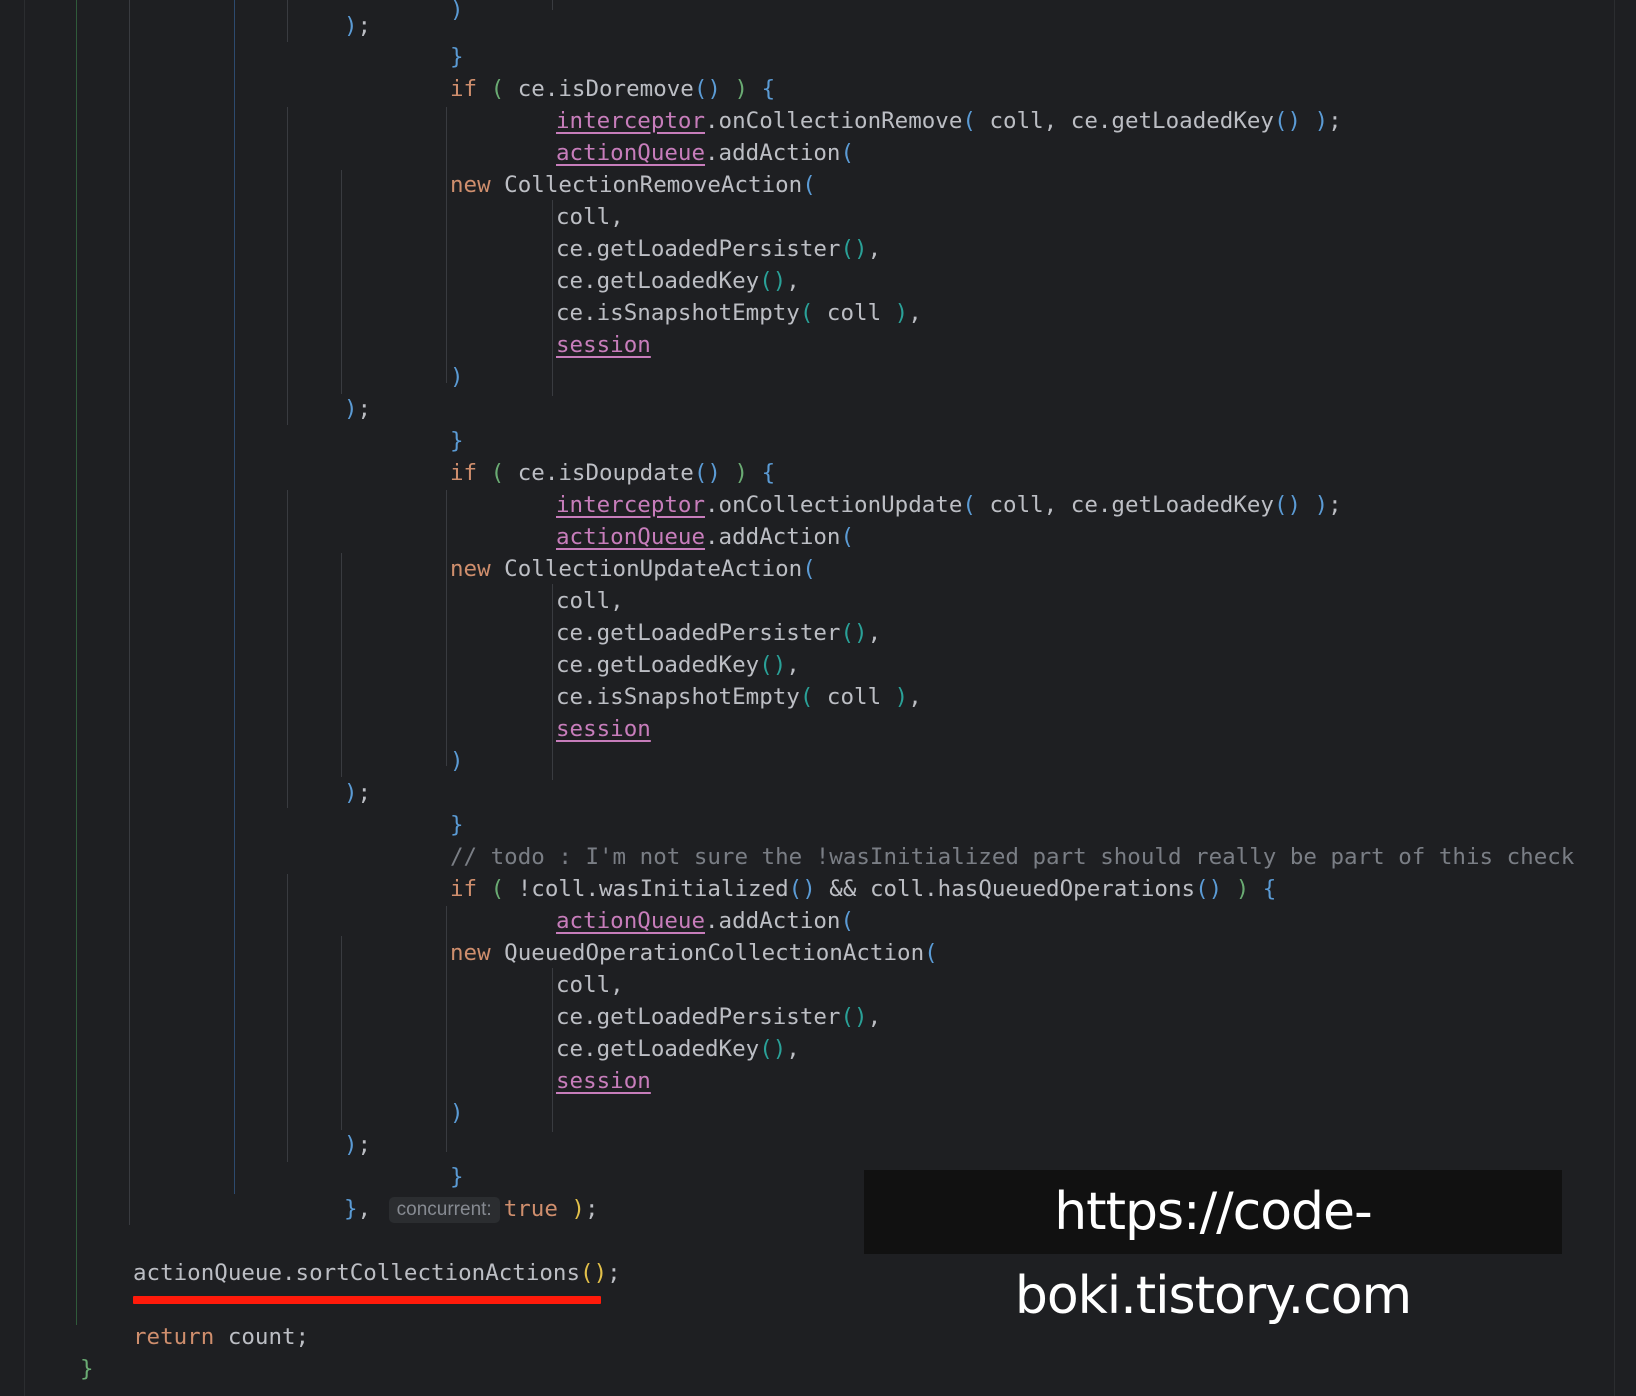 The height and width of the screenshot is (1396, 1636). Describe the element at coordinates (1614, 698) in the screenshot. I see `right-margin-line` at that location.